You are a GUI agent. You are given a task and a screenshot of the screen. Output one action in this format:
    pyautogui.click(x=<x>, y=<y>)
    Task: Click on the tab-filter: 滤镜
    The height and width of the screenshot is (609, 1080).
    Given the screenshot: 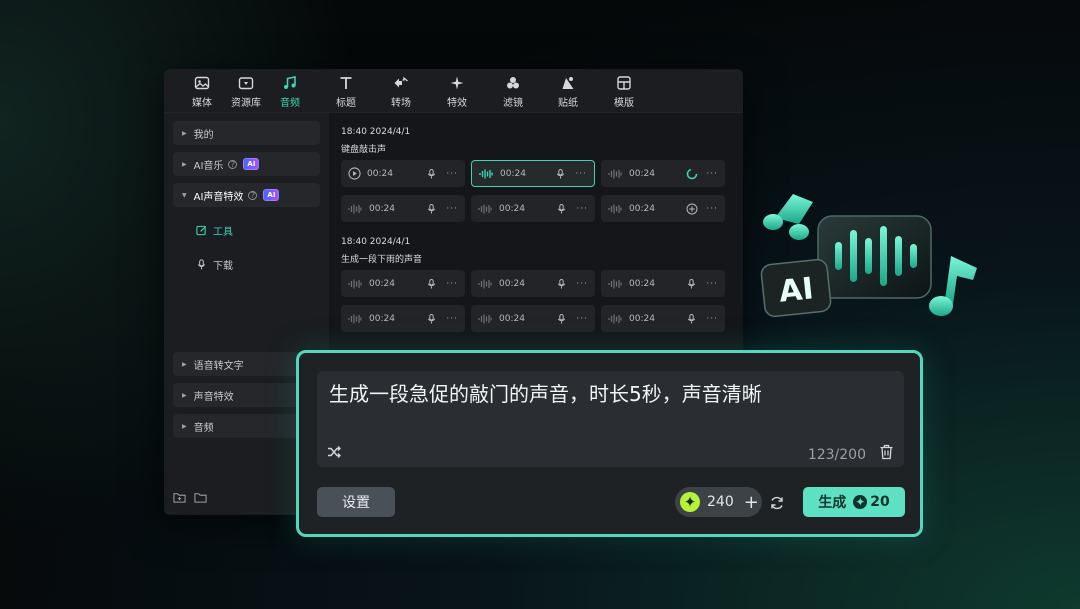 What is the action you would take?
    pyautogui.click(x=513, y=92)
    